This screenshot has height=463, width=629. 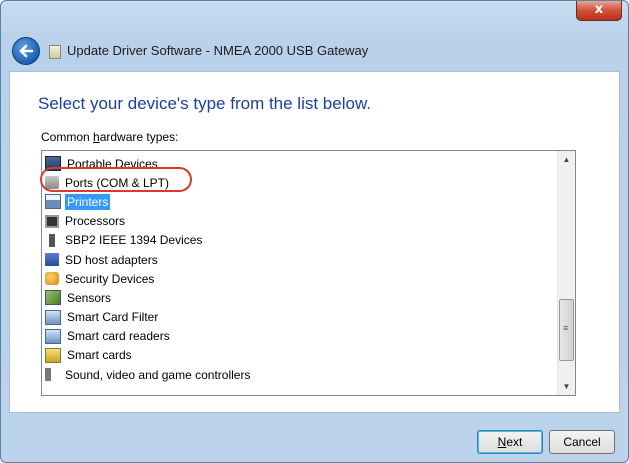 I want to click on speaker-icon, so click(x=52, y=375).